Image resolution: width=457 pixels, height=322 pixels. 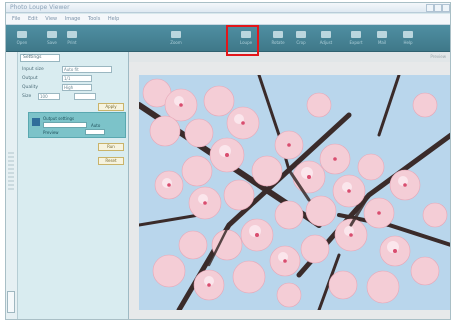 I want to click on toolbar-print-button: Print, so click(x=72, y=38).